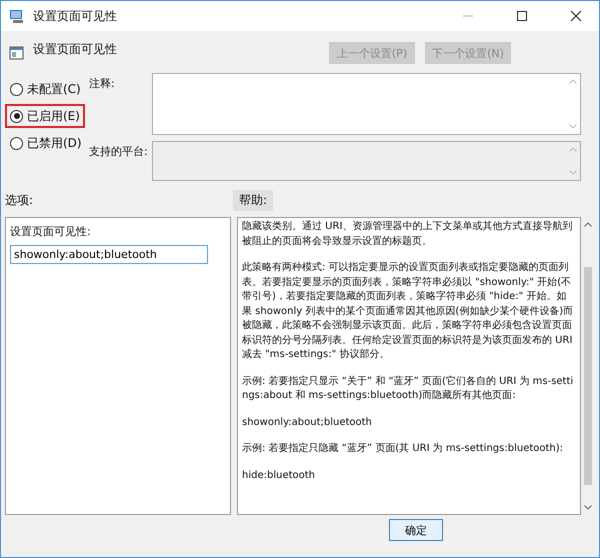 Image resolution: width=600 pixels, height=558 pixels. Describe the element at coordinates (102, 84) in the screenshot. I see `comment-label: 注释:` at that location.